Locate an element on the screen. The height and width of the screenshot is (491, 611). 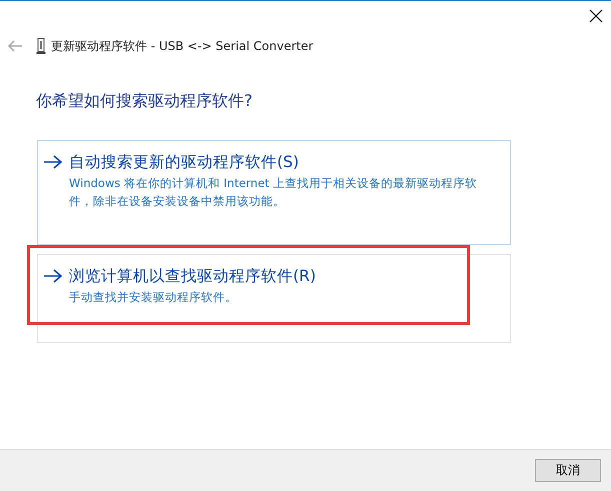
close-icon is located at coordinates (596, 15).